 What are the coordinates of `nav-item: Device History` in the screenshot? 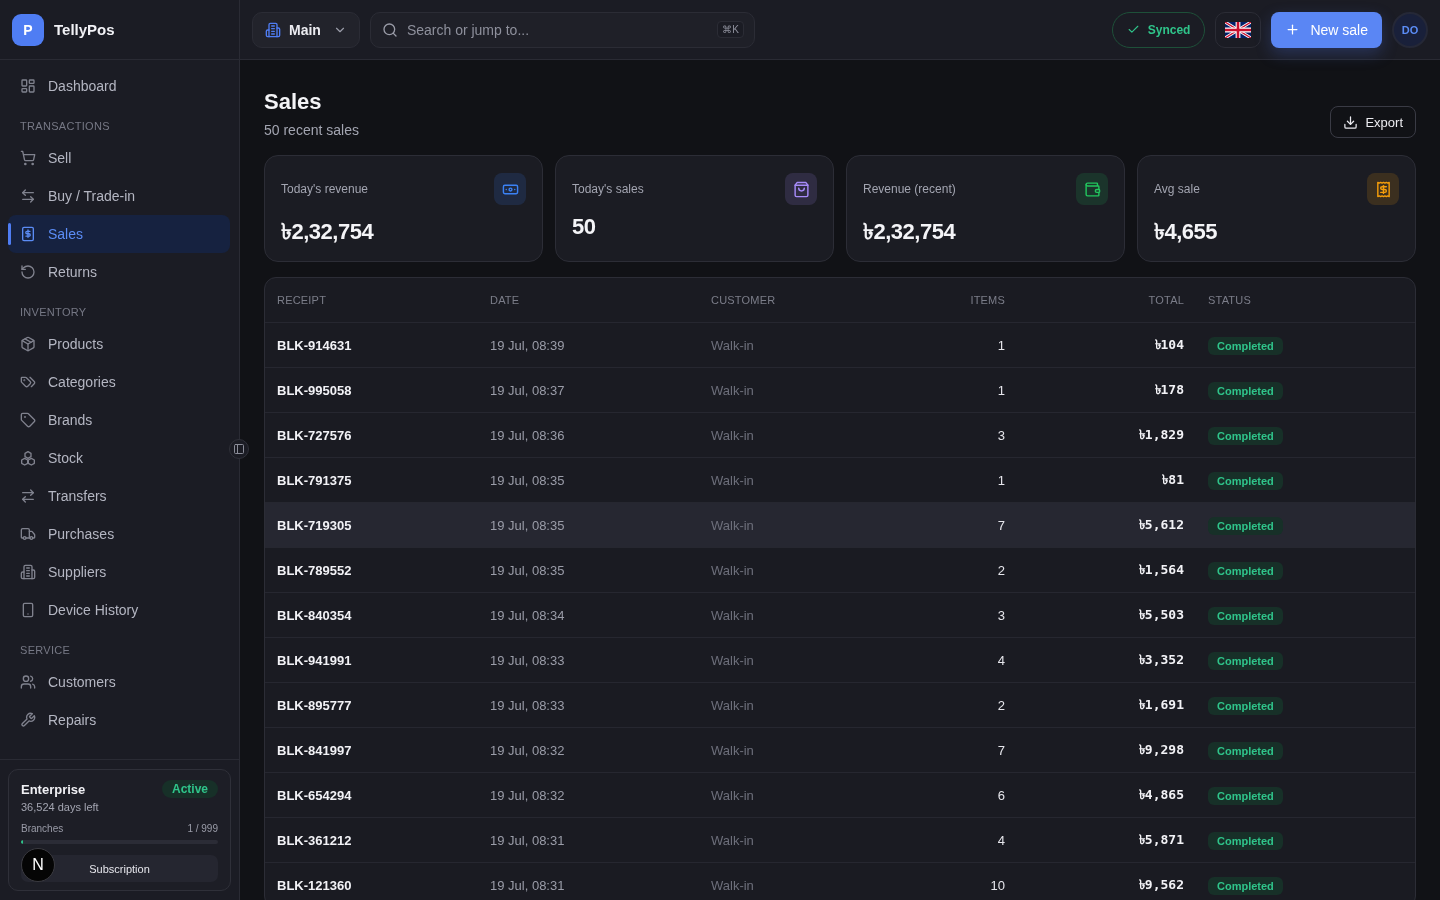 It's located at (119, 610).